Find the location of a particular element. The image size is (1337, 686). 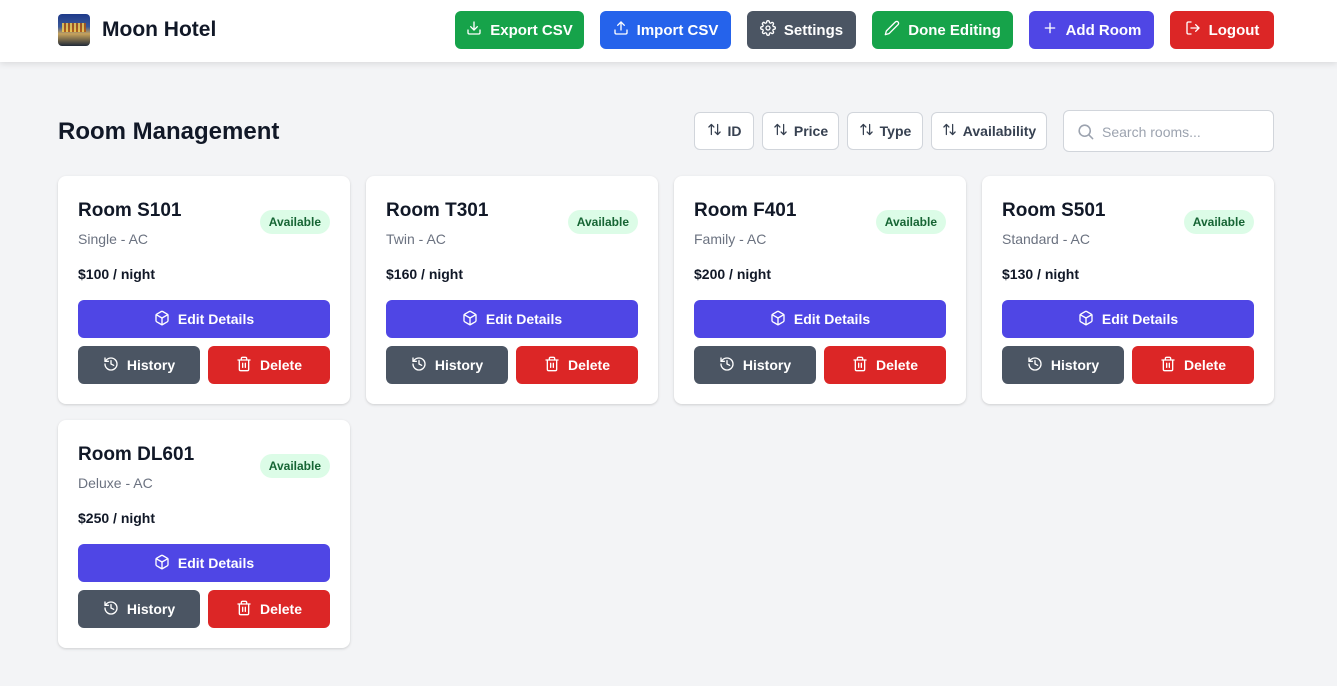

room-name: Room S501 is located at coordinates (1054, 210).